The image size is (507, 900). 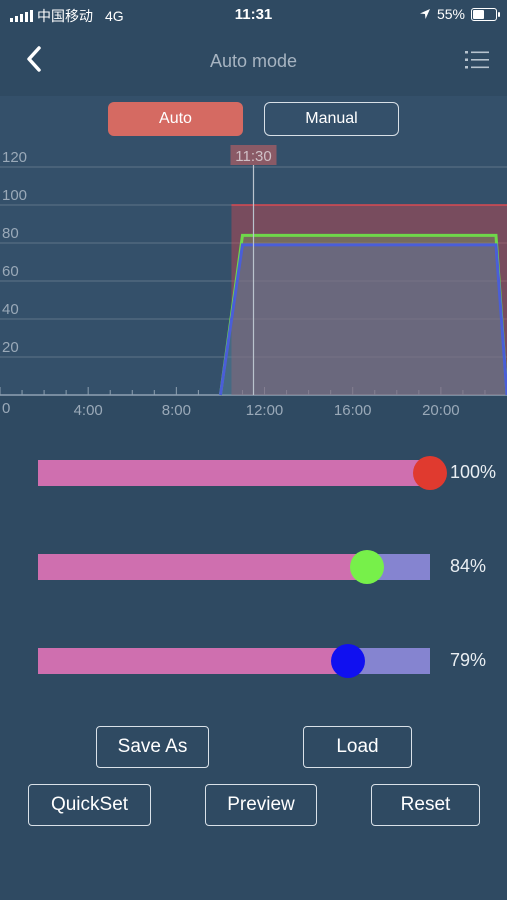 I want to click on auto-mode-button: Auto, so click(x=175, y=119).